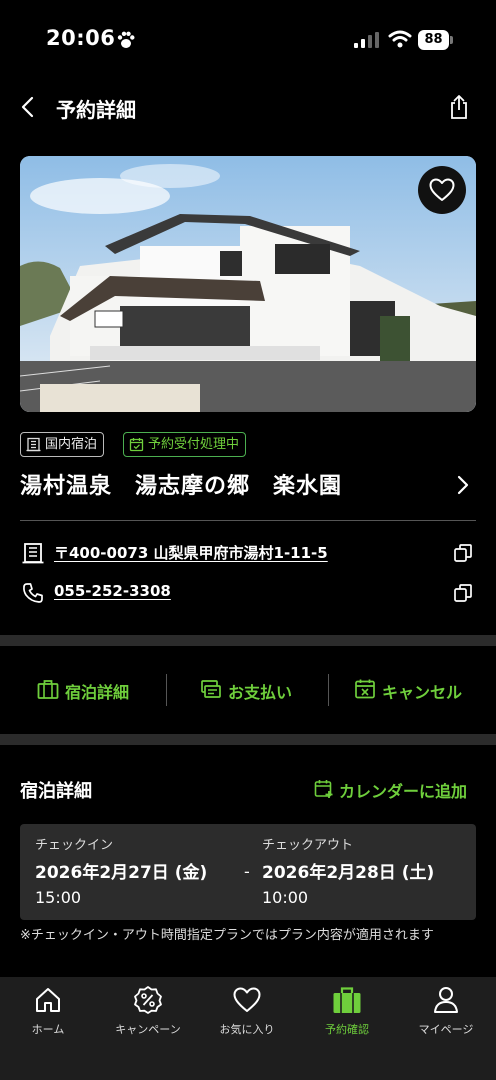 Image resolution: width=496 pixels, height=1080 pixels. Describe the element at coordinates (347, 1015) in the screenshot. I see `tab-reservations: 予約確認` at that location.